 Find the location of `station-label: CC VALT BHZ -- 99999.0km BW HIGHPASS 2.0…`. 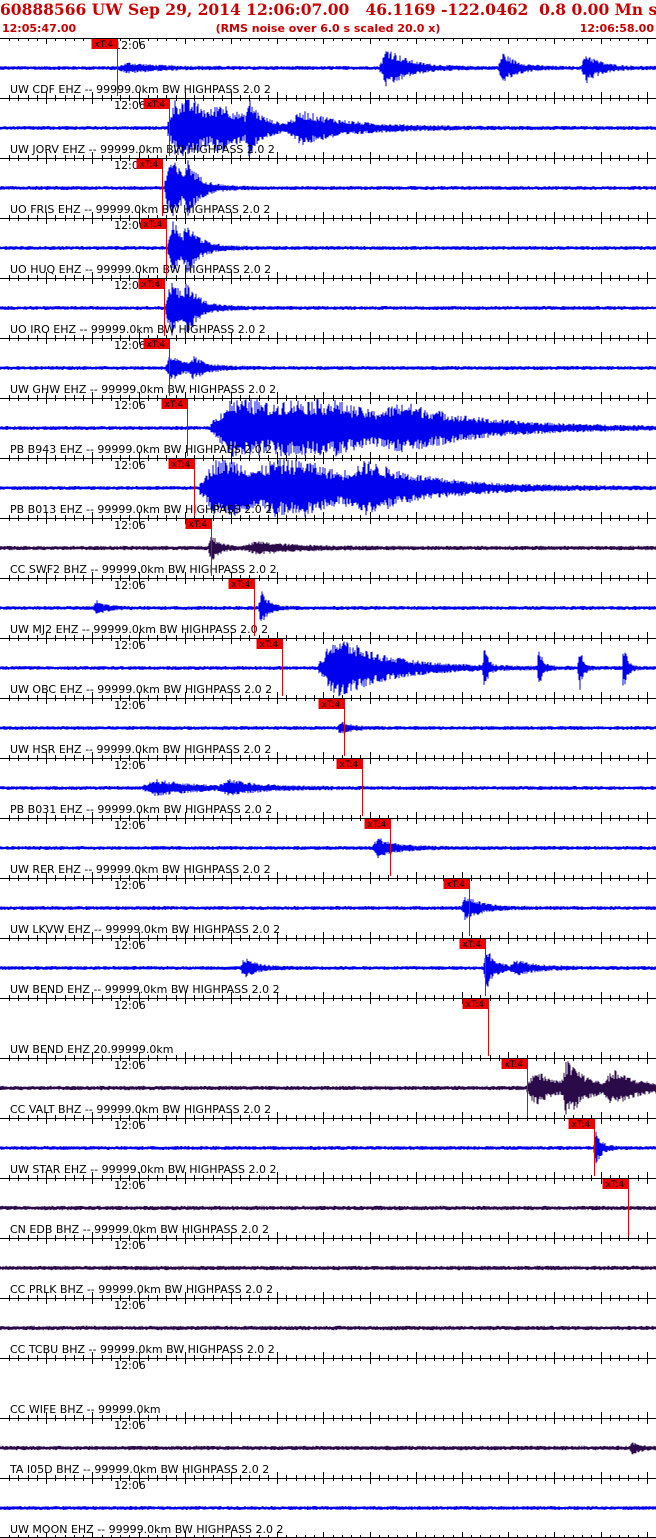

station-label: CC VALT BHZ -- 99999.0km BW HIGHPASS 2.0… is located at coordinates (140, 1109).